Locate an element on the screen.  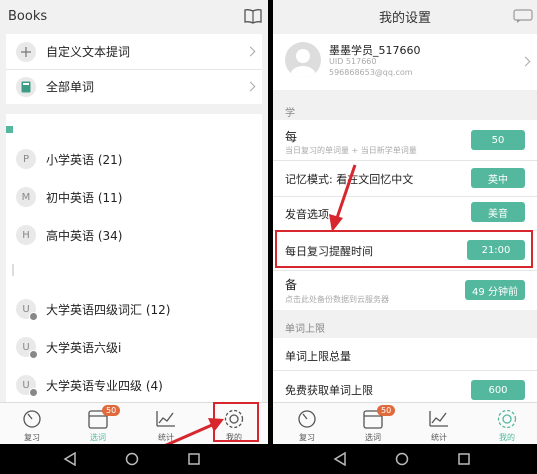
book-item-cet4: U 大学英语四级词汇 (12) is located at coordinates (134, 309).